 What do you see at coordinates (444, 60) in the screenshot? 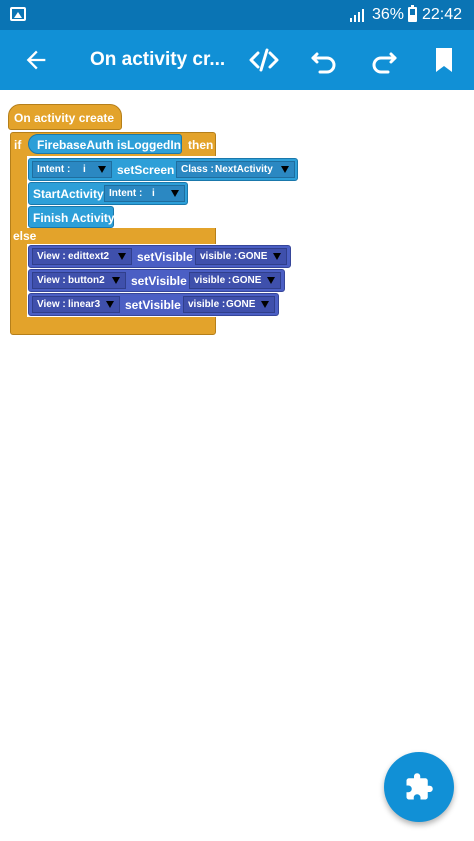
I see `bookmark-icon` at bounding box center [444, 60].